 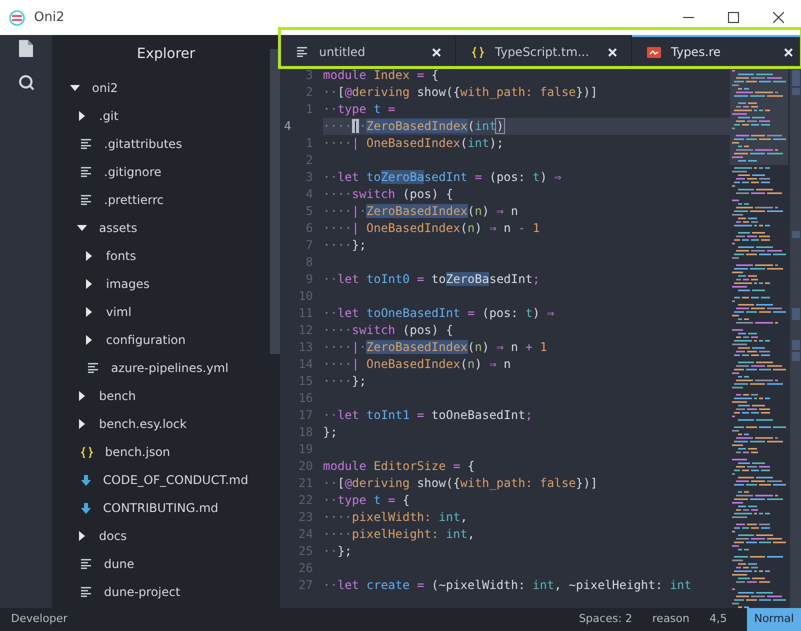 I want to click on tree-label: assets, so click(x=118, y=228).